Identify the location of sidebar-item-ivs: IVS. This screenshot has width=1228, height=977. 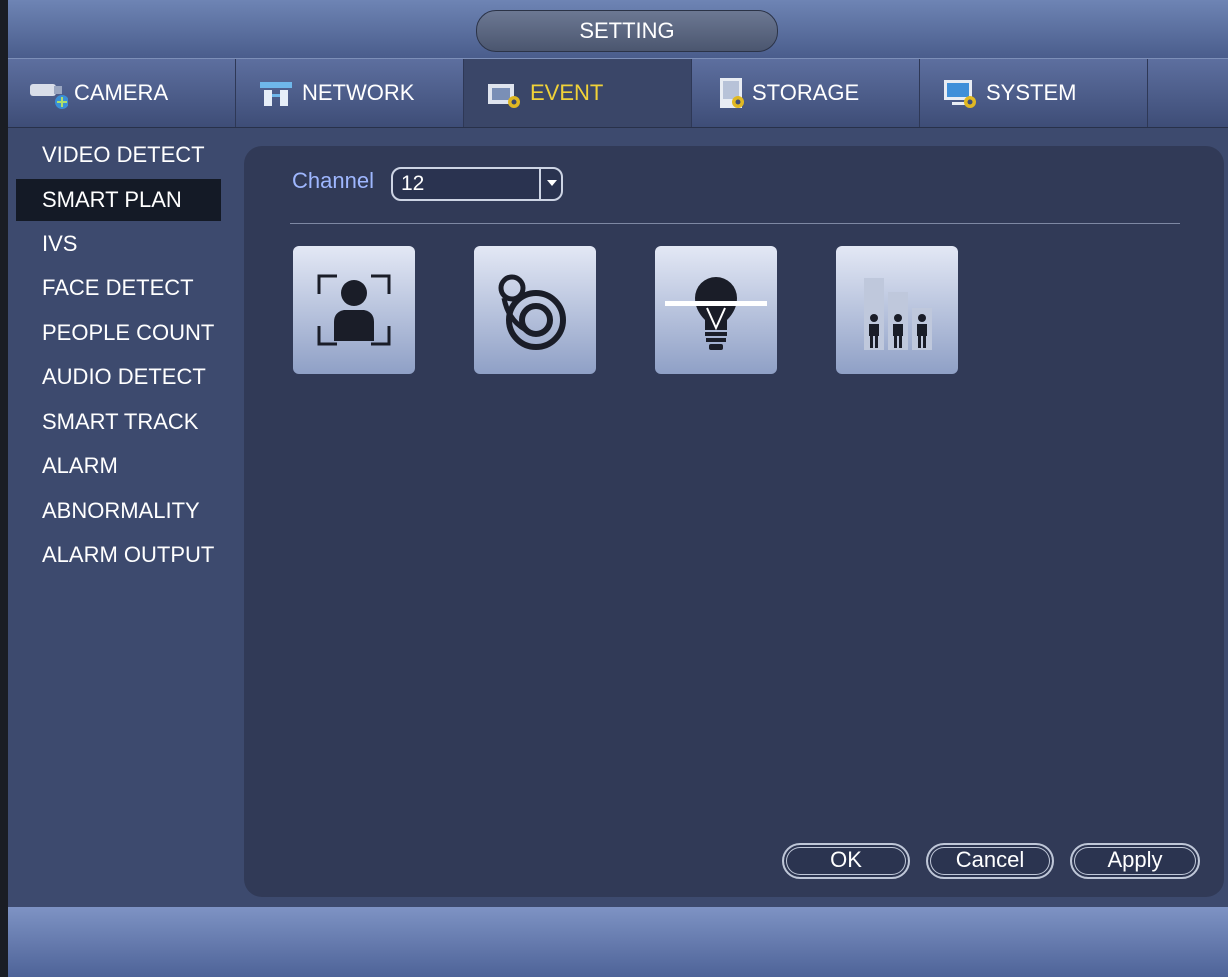
(118, 244).